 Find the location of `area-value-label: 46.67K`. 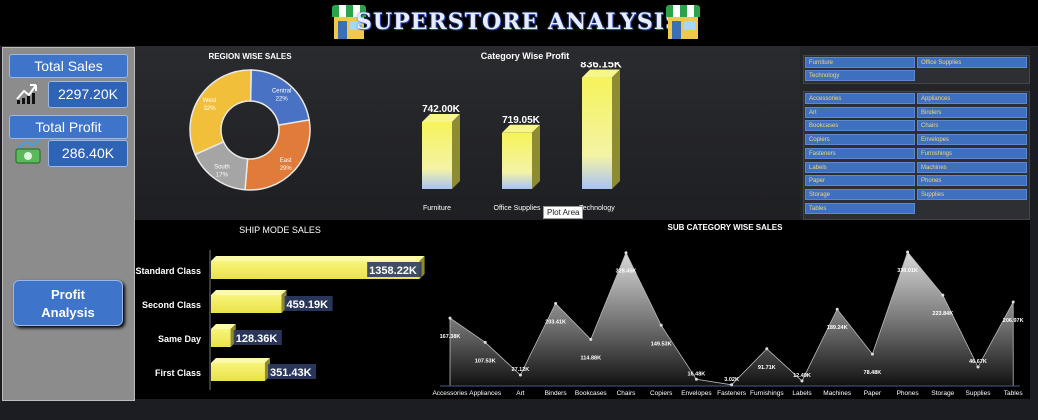

area-value-label: 46.67K is located at coordinates (978, 362).